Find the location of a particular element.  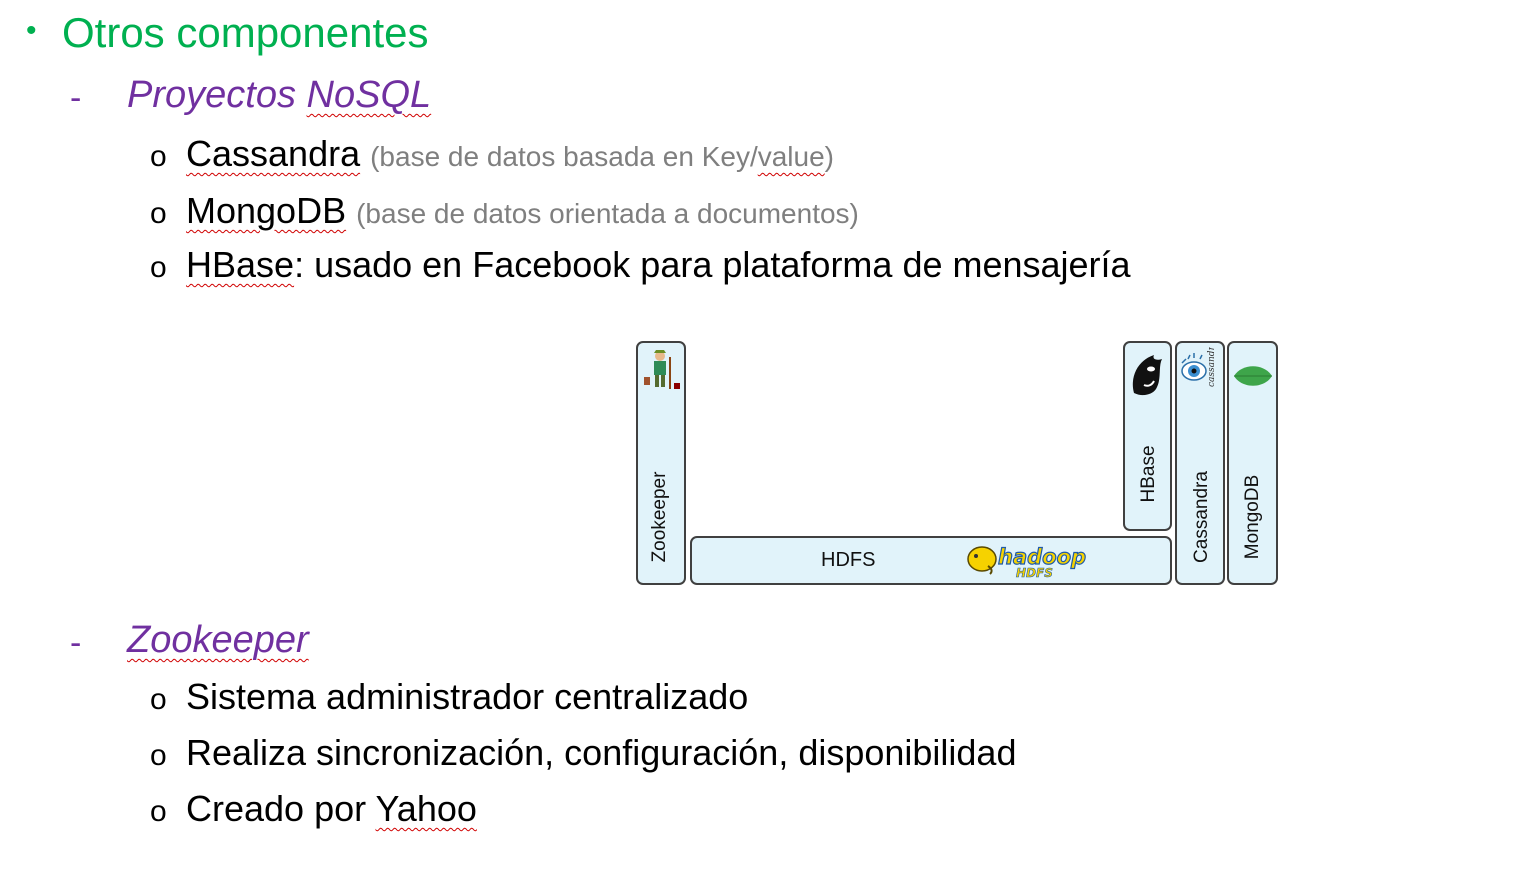

heading-prefix: Proyectos is located at coordinates (217, 95).